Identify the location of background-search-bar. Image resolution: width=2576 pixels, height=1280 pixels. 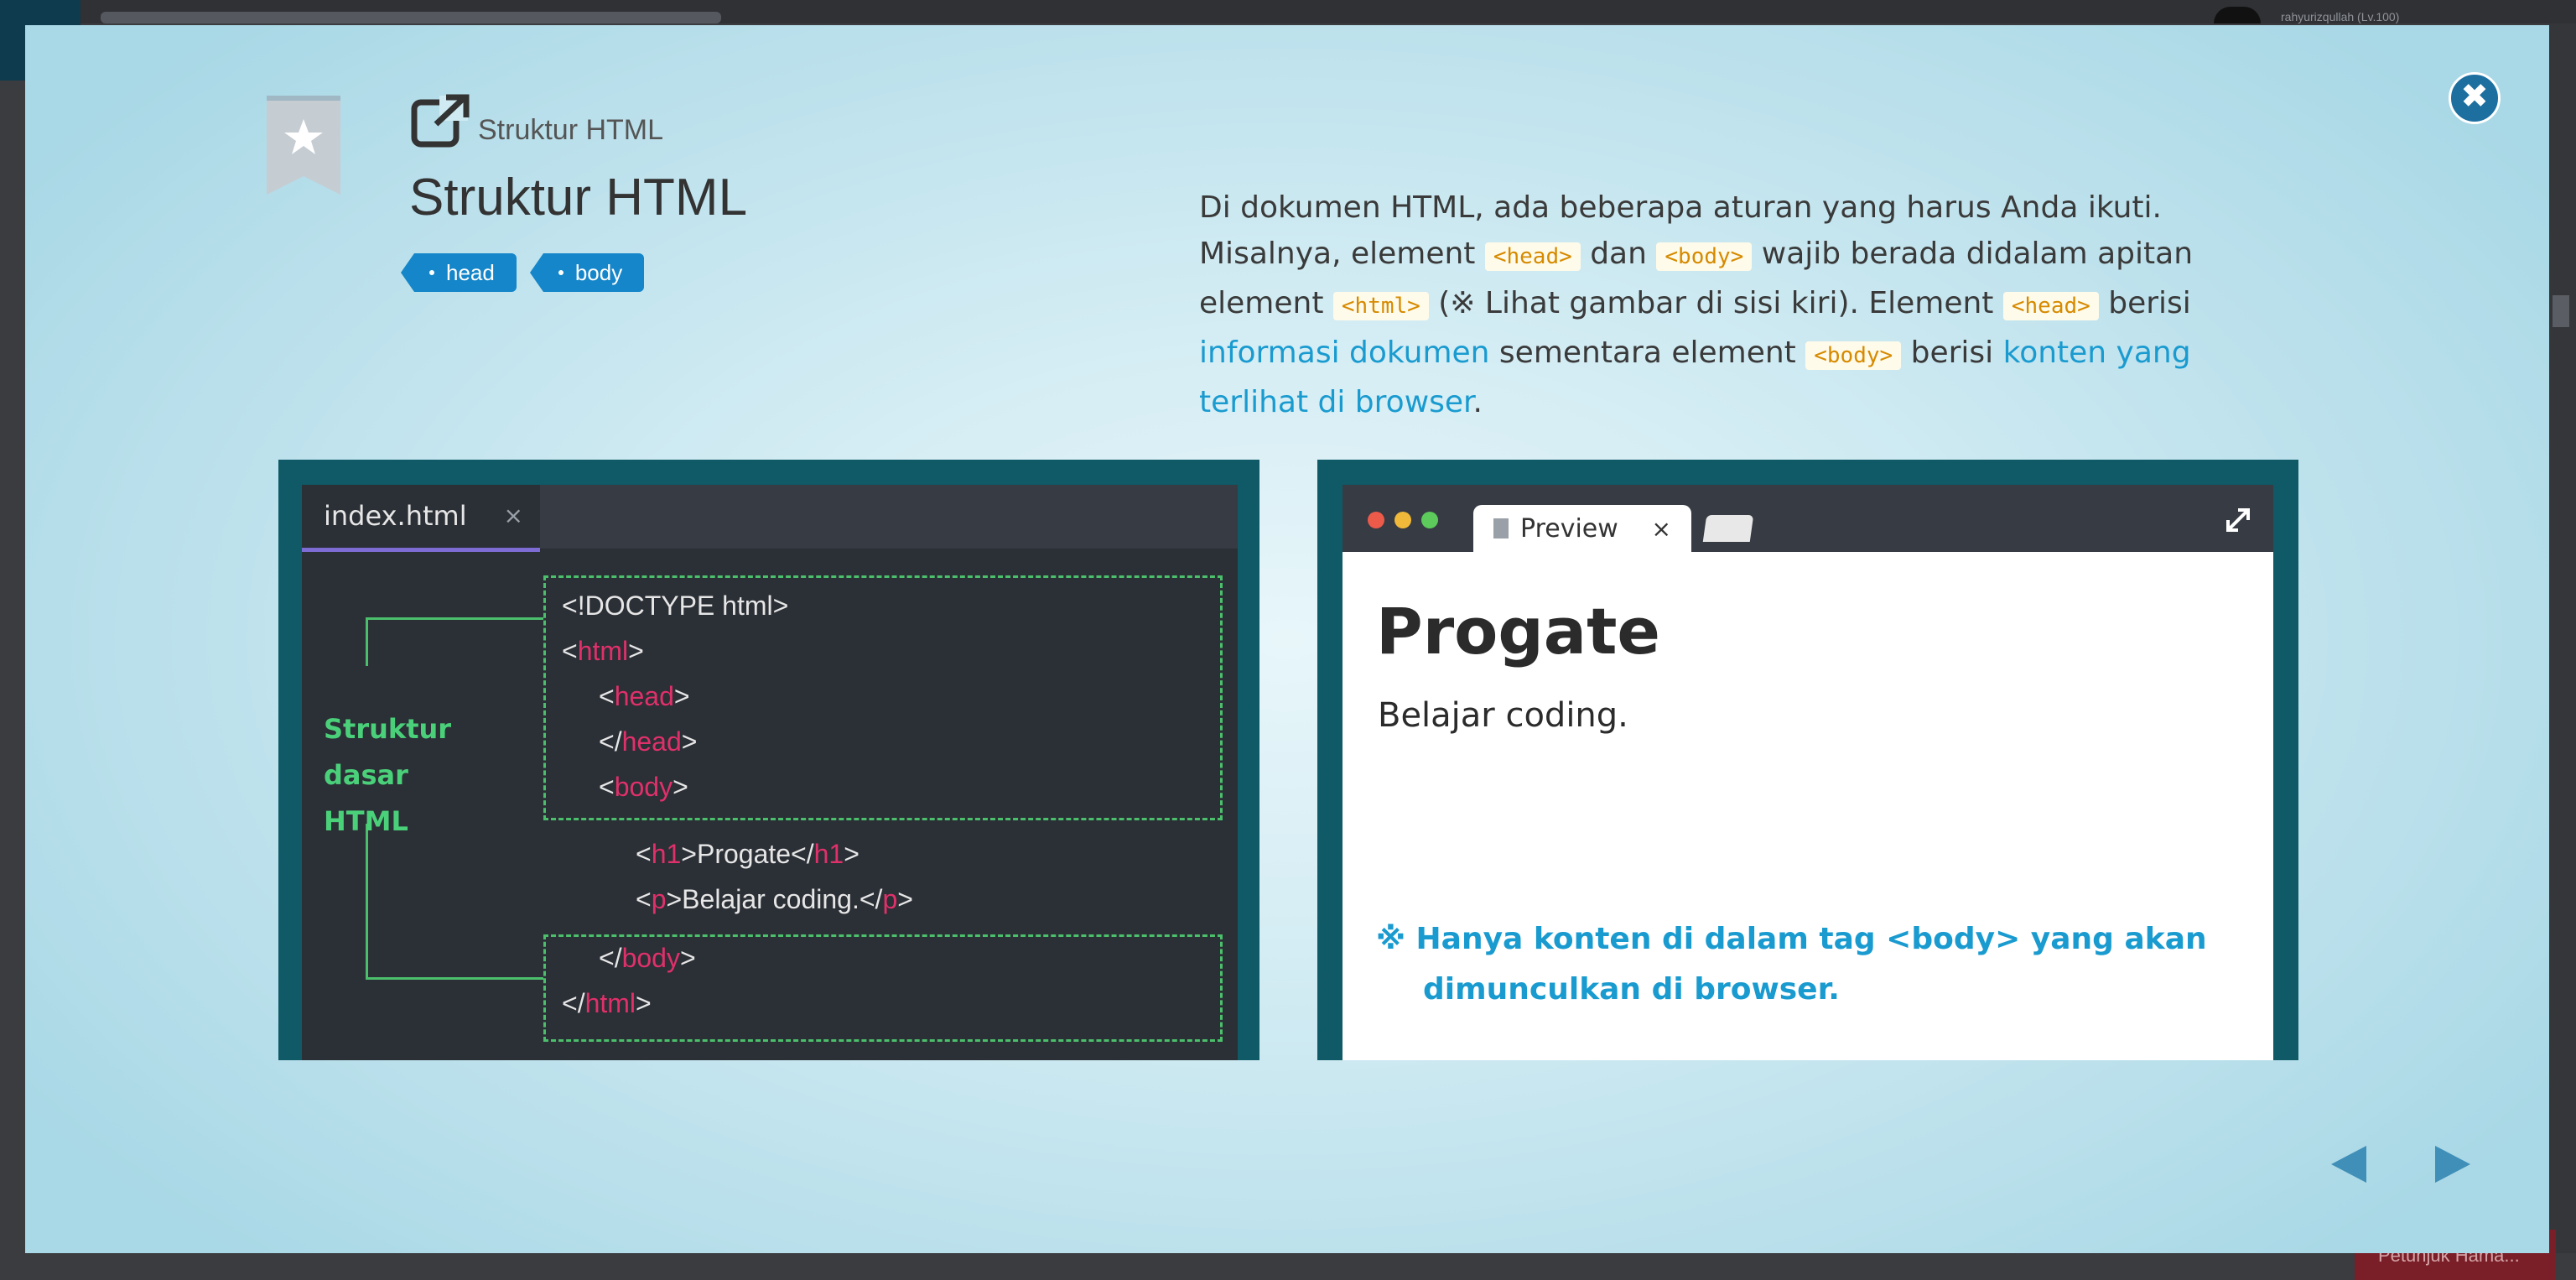
(411, 17).